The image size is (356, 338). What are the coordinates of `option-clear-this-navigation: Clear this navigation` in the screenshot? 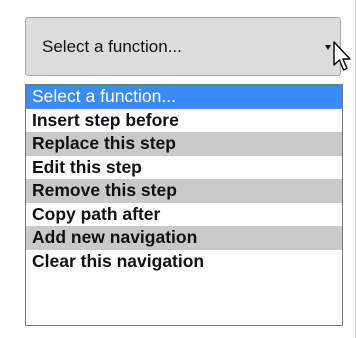 It's located at (184, 262).